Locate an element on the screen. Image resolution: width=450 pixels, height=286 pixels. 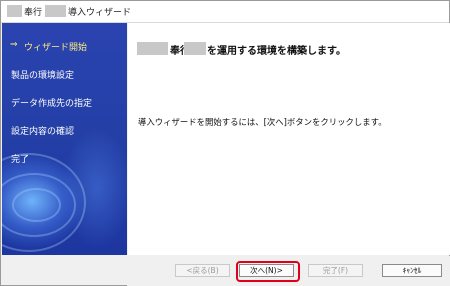
step-finish: 完了 is located at coordinates (20, 160).